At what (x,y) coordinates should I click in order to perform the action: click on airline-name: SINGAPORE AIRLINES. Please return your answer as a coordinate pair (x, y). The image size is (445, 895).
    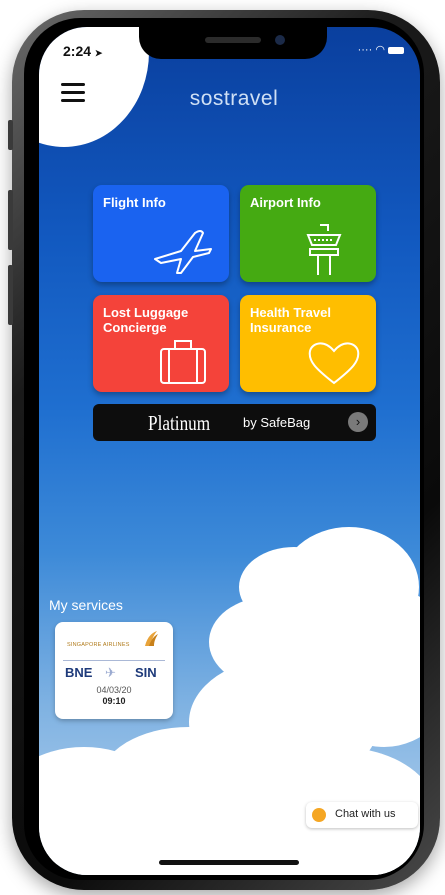
    Looking at the image, I should click on (98, 645).